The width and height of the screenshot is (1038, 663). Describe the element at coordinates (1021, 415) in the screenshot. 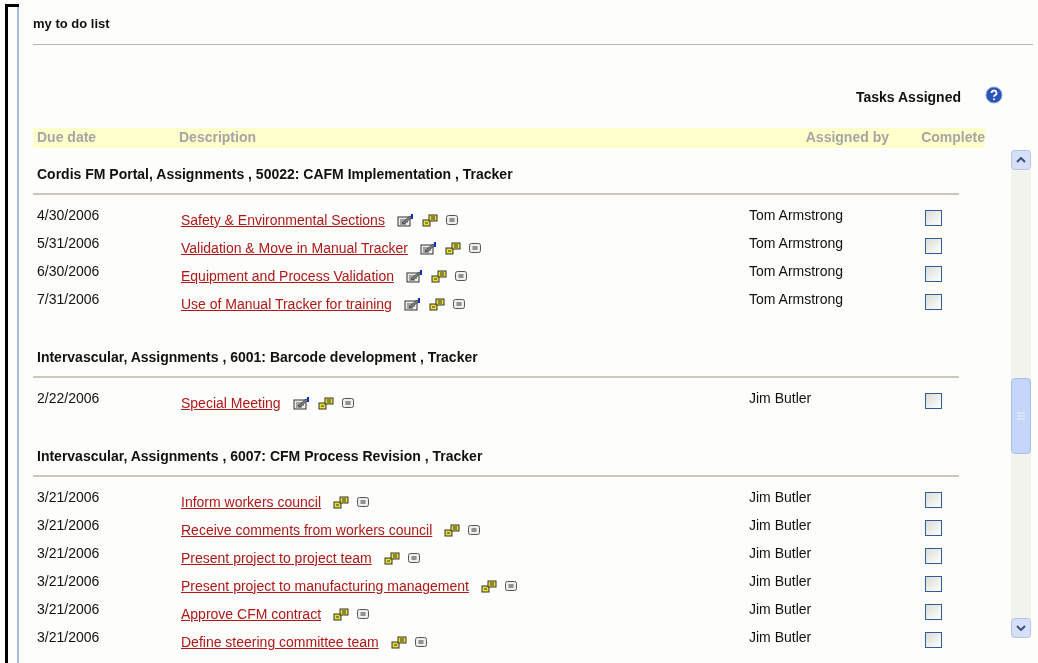

I see `scroll-thumb` at that location.